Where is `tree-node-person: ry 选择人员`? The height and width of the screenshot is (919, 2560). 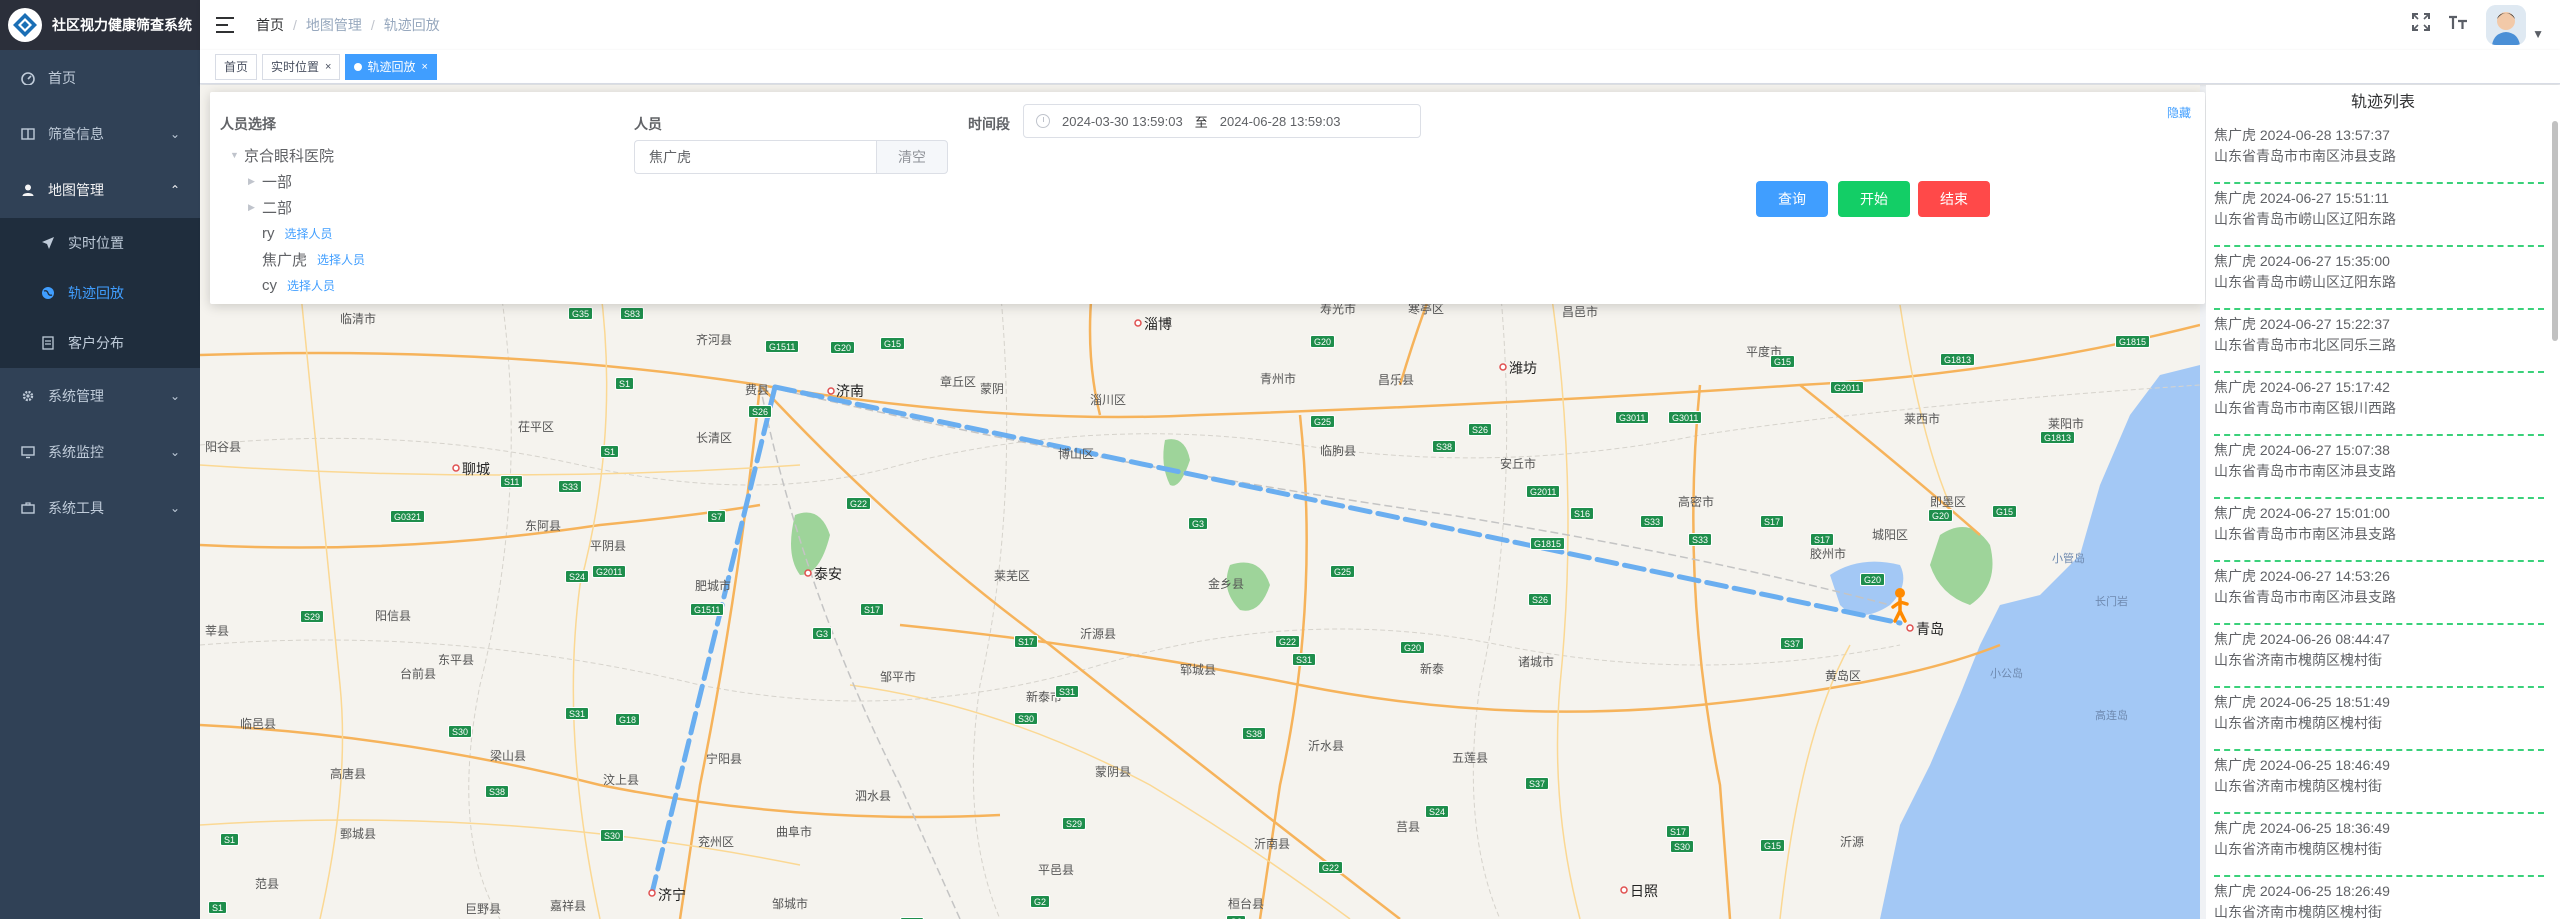 tree-node-person: ry 选择人员 is located at coordinates (297, 233).